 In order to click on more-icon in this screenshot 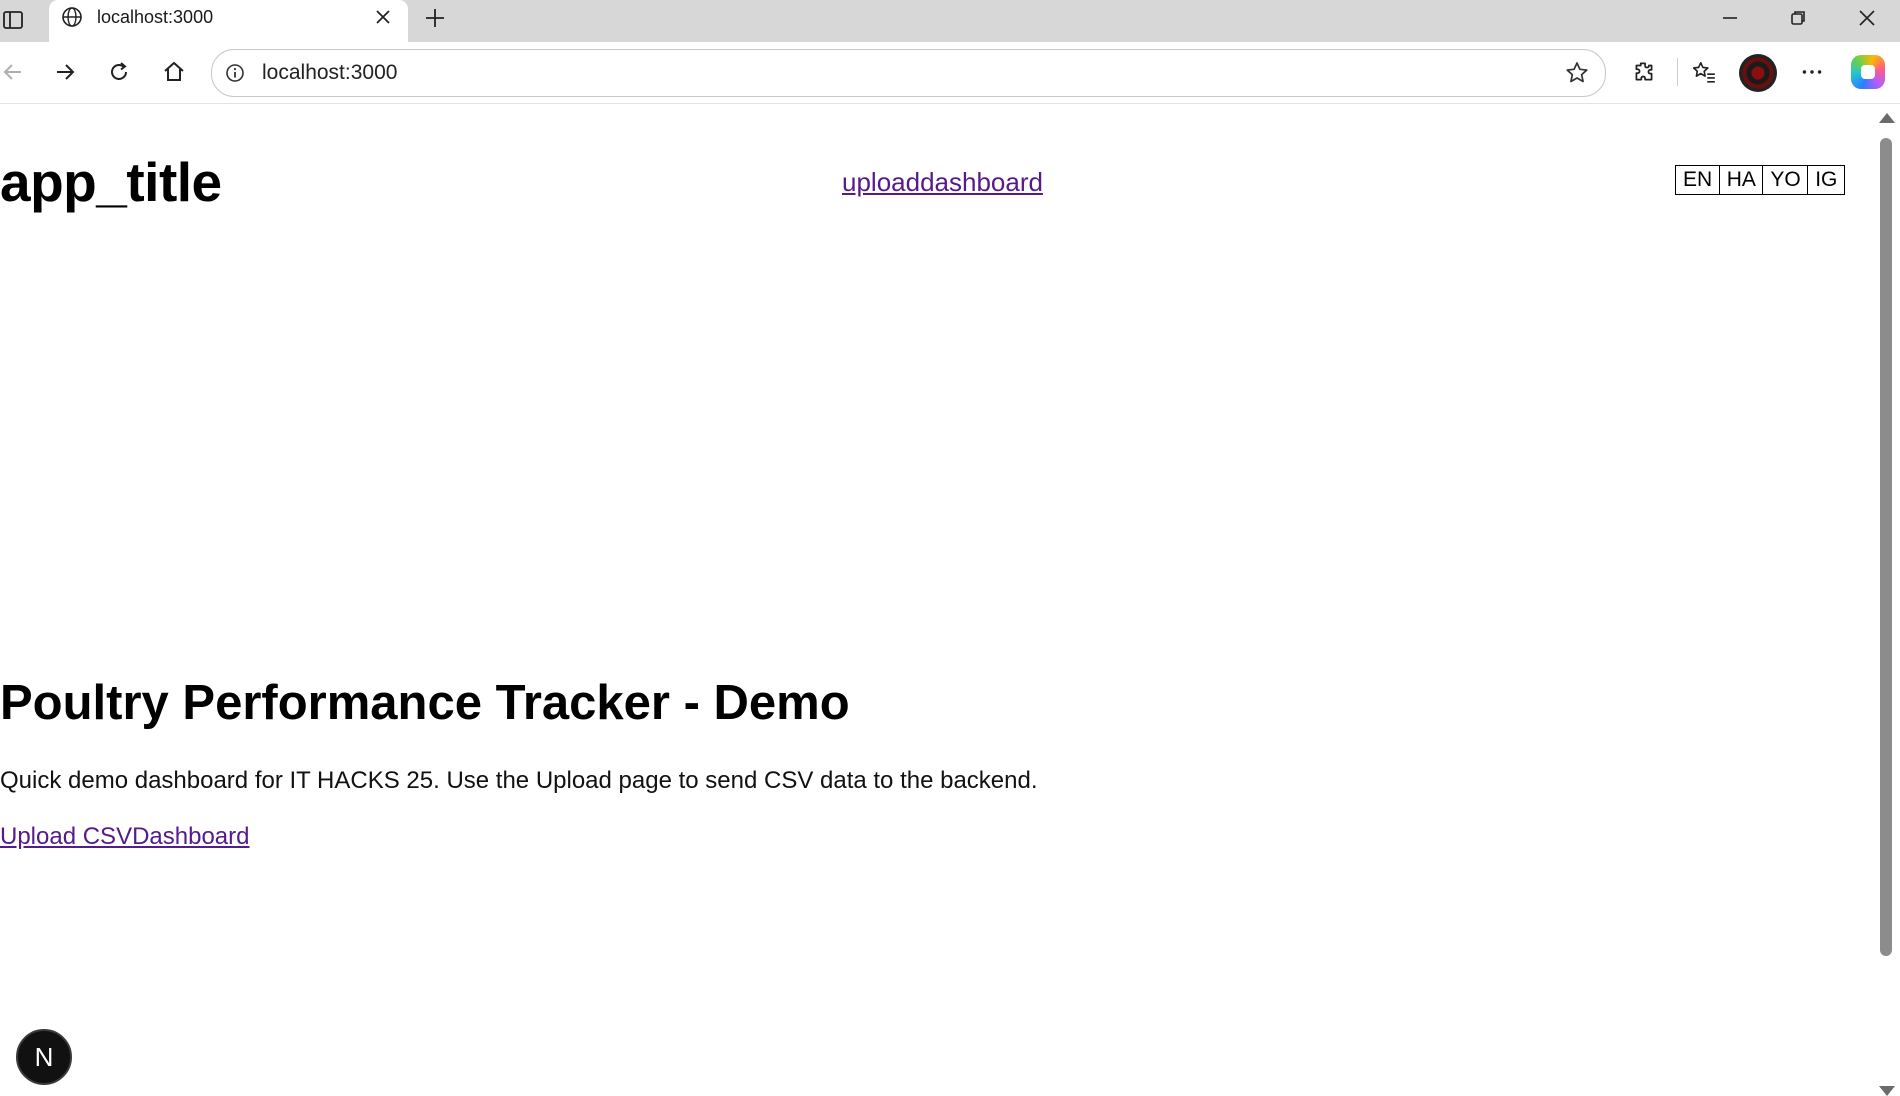, I will do `click(1812, 72)`.